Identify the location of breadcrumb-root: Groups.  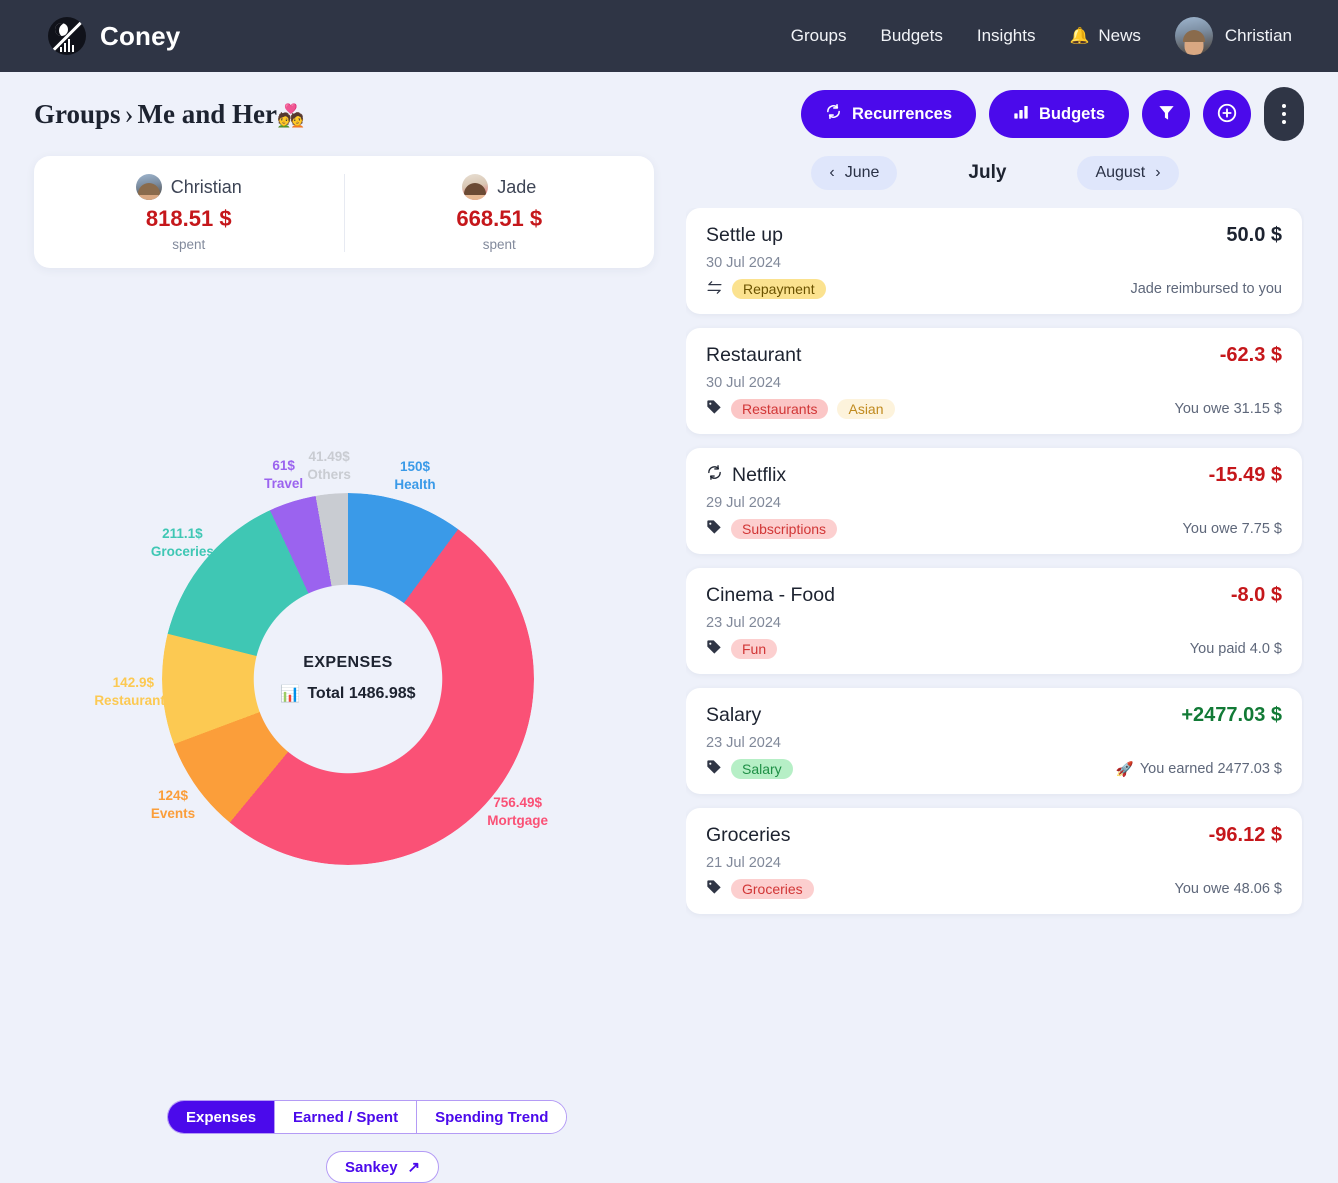
(77, 114).